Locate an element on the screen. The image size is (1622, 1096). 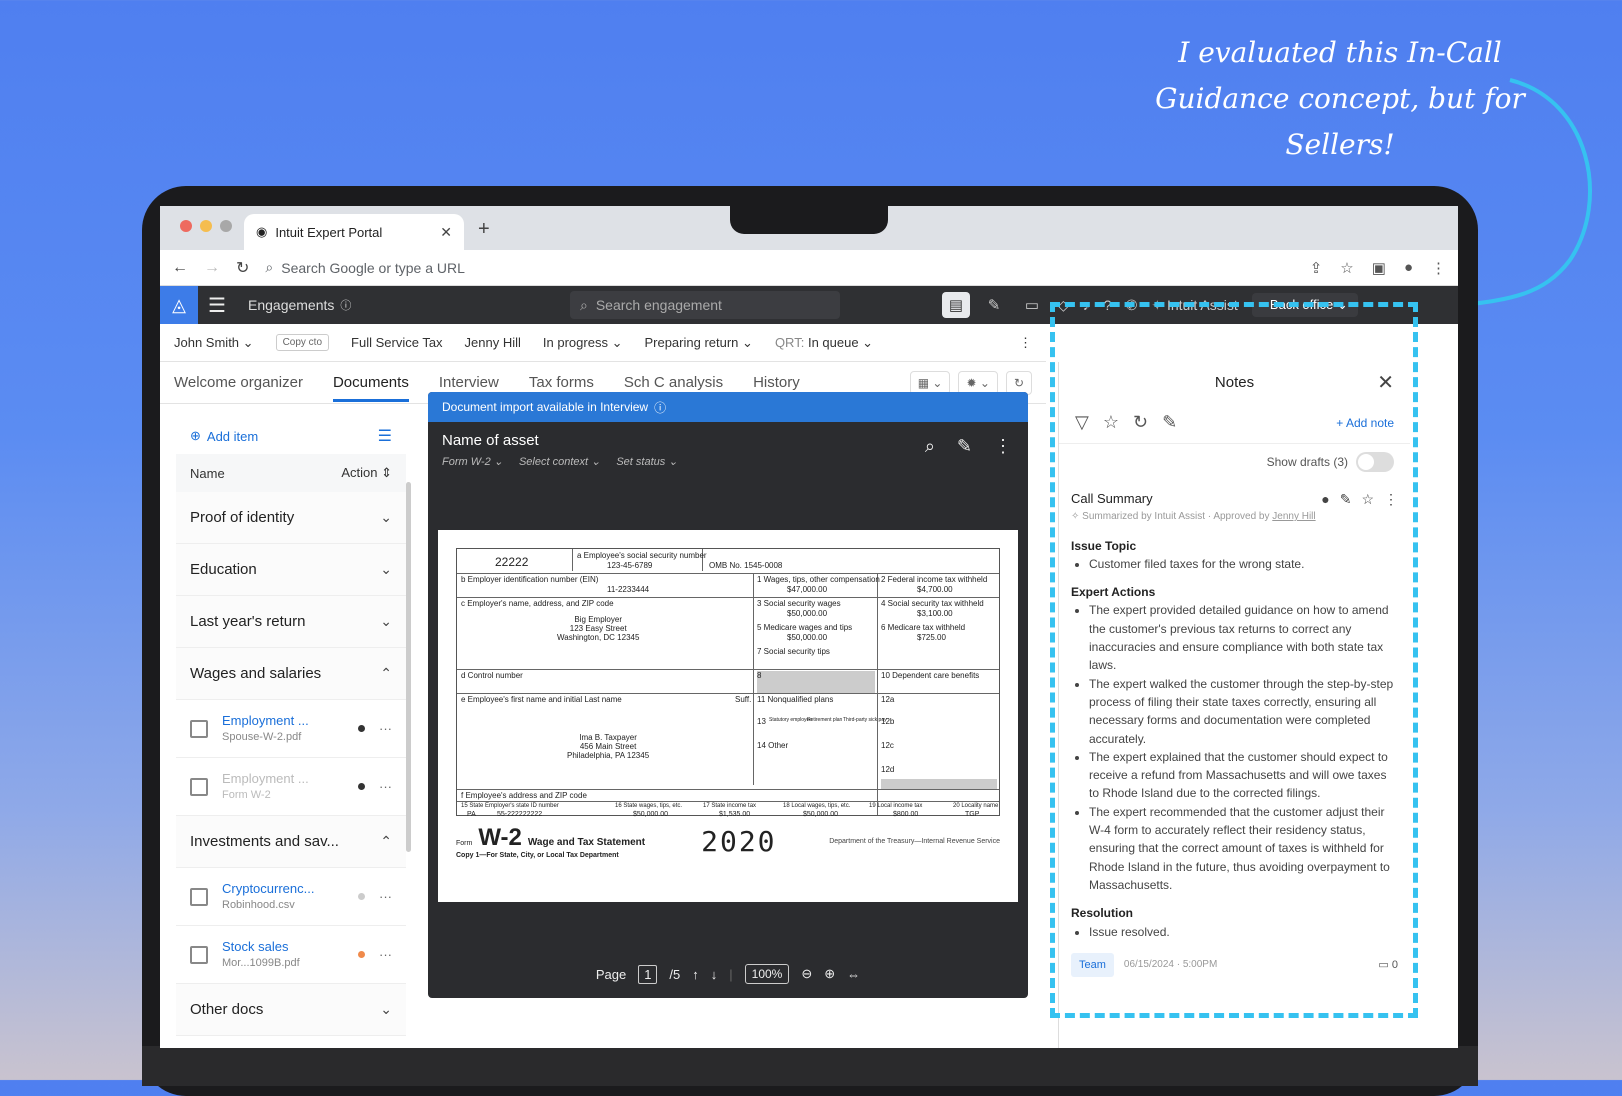
chat-icon: ▭ is located at coordinates (1032, 305).